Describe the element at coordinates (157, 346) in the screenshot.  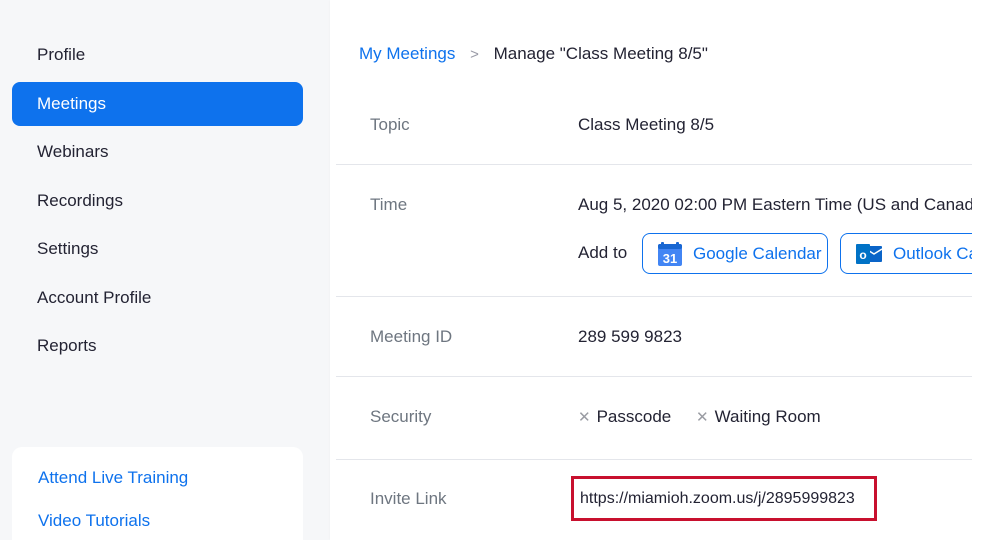
I see `sidebar-item-reports: Reports` at that location.